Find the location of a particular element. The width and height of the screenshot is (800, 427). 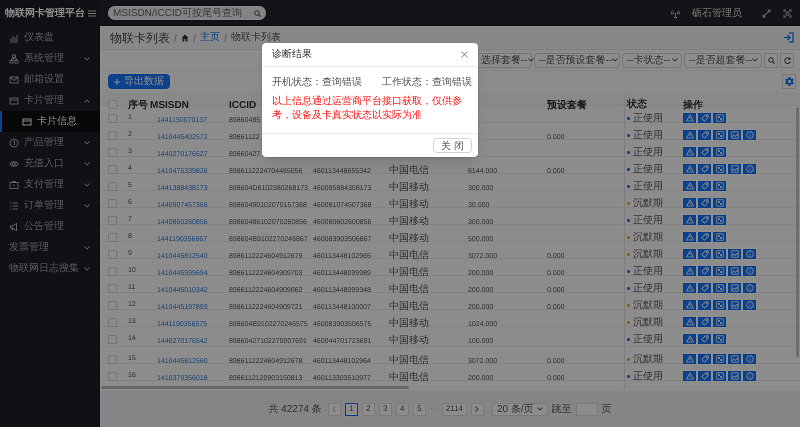

sidebar-item: 发票管理 is located at coordinates (50, 247).